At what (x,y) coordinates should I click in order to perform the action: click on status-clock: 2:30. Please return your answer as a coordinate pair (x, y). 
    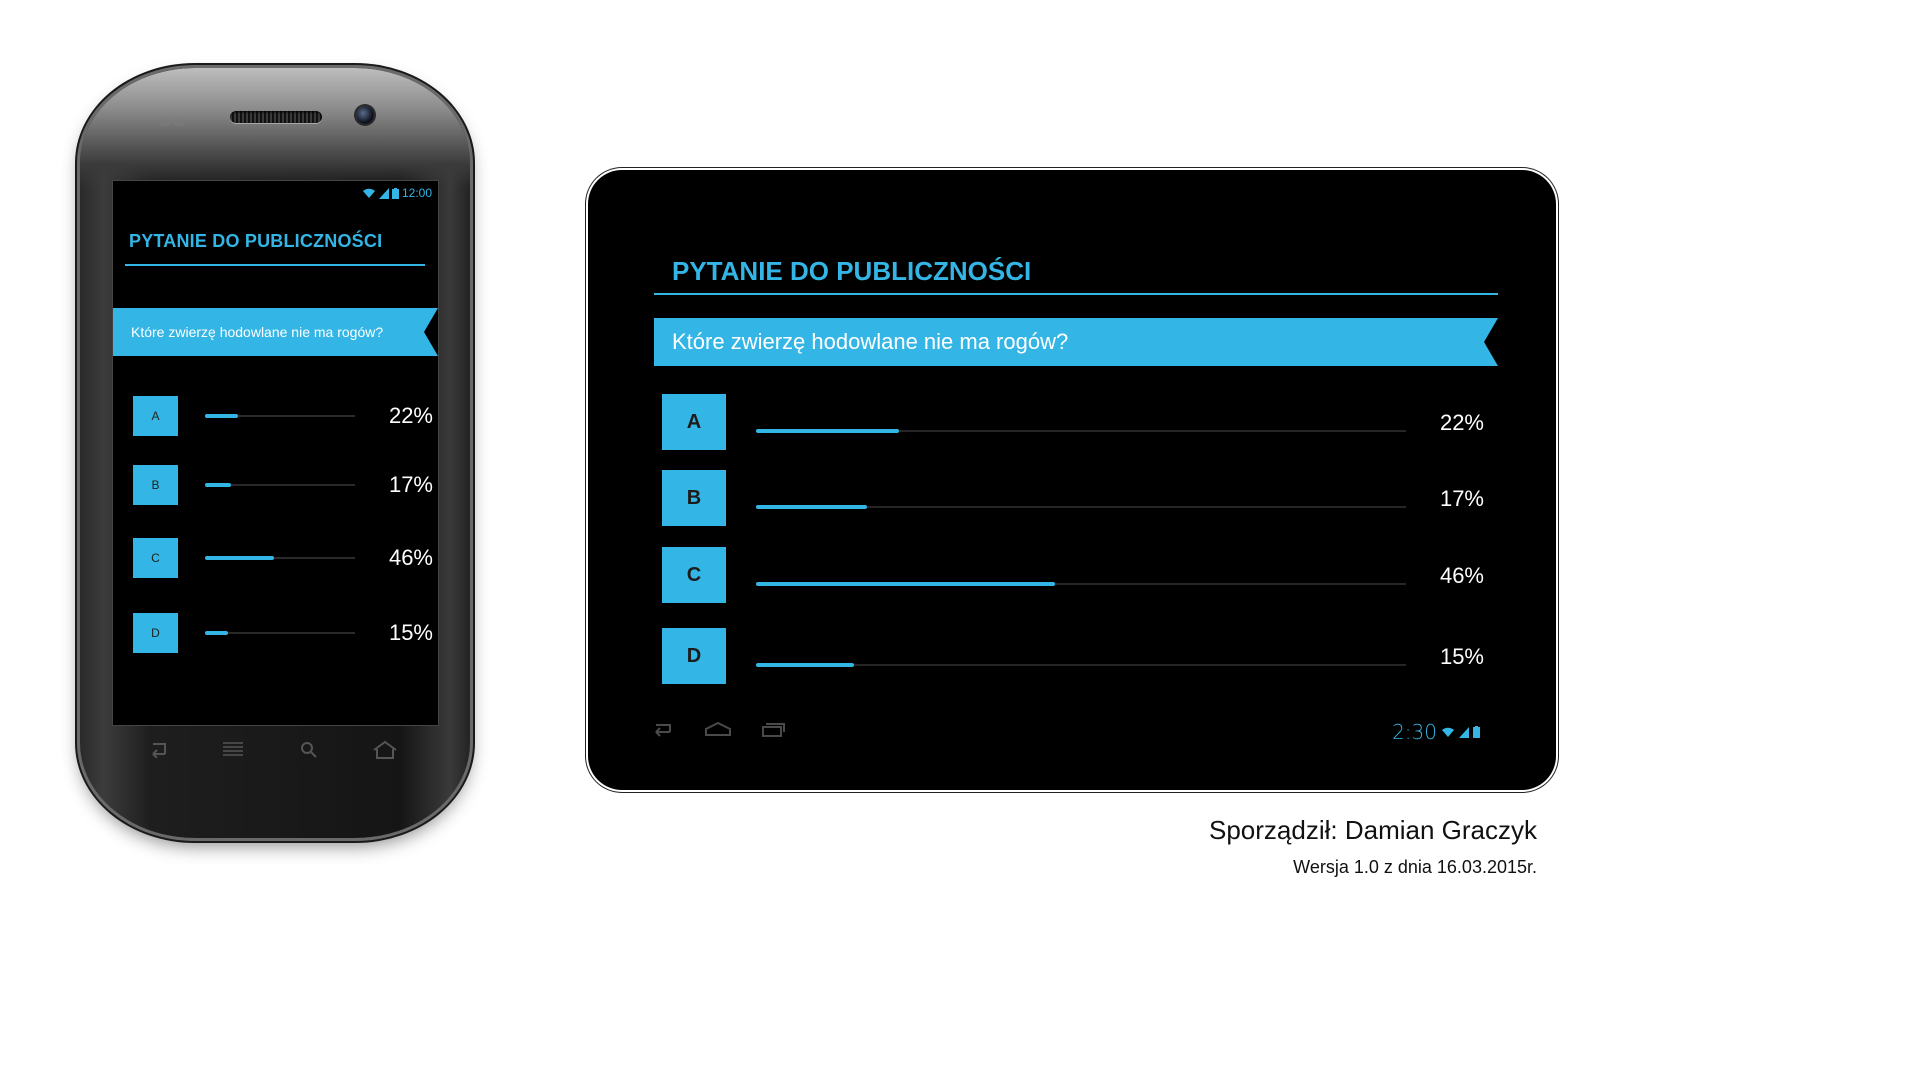
    Looking at the image, I should click on (1414, 732).